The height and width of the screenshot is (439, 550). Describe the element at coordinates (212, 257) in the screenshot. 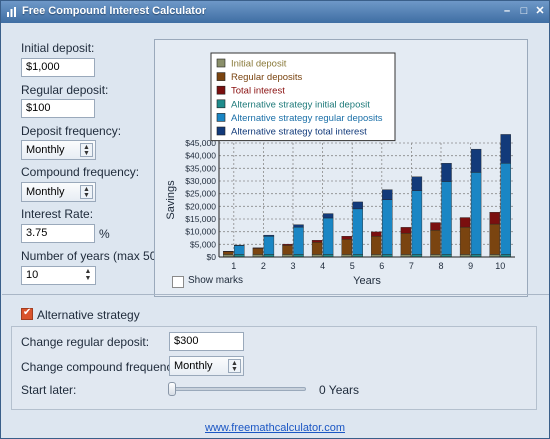

I see `y-tick-label: $0` at that location.